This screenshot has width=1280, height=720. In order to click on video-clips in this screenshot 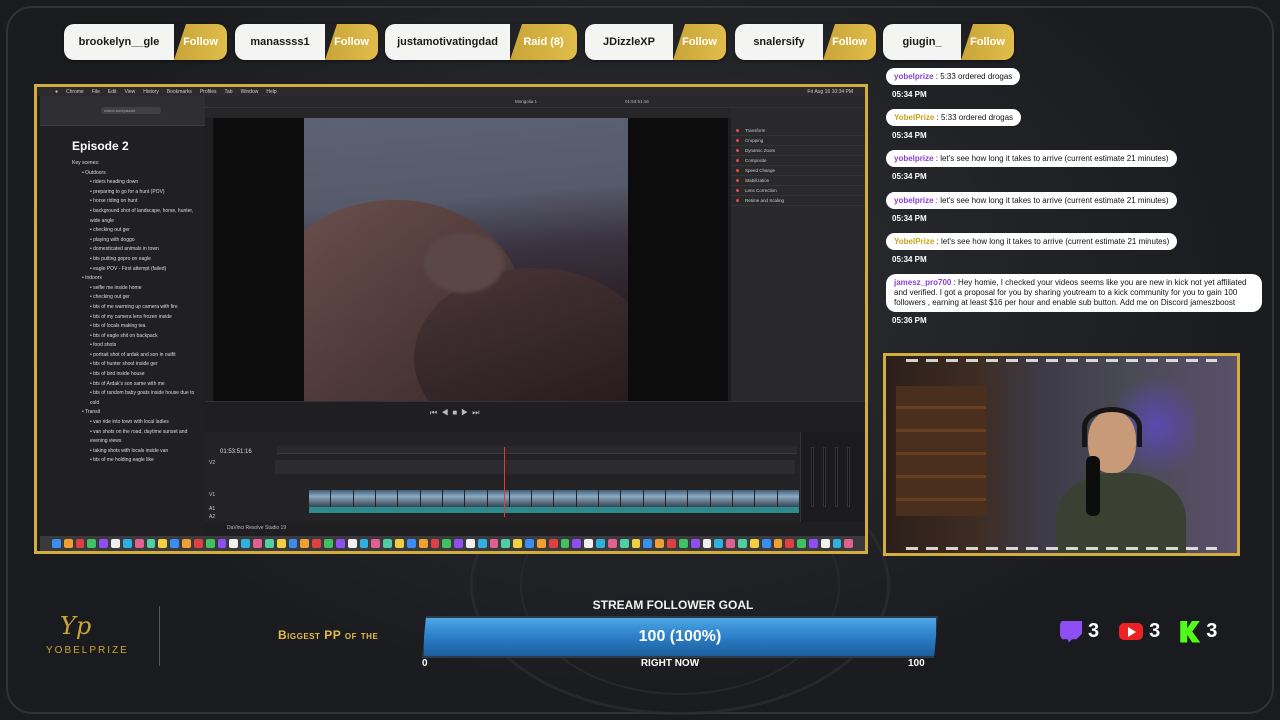, I will do `click(554, 499)`.